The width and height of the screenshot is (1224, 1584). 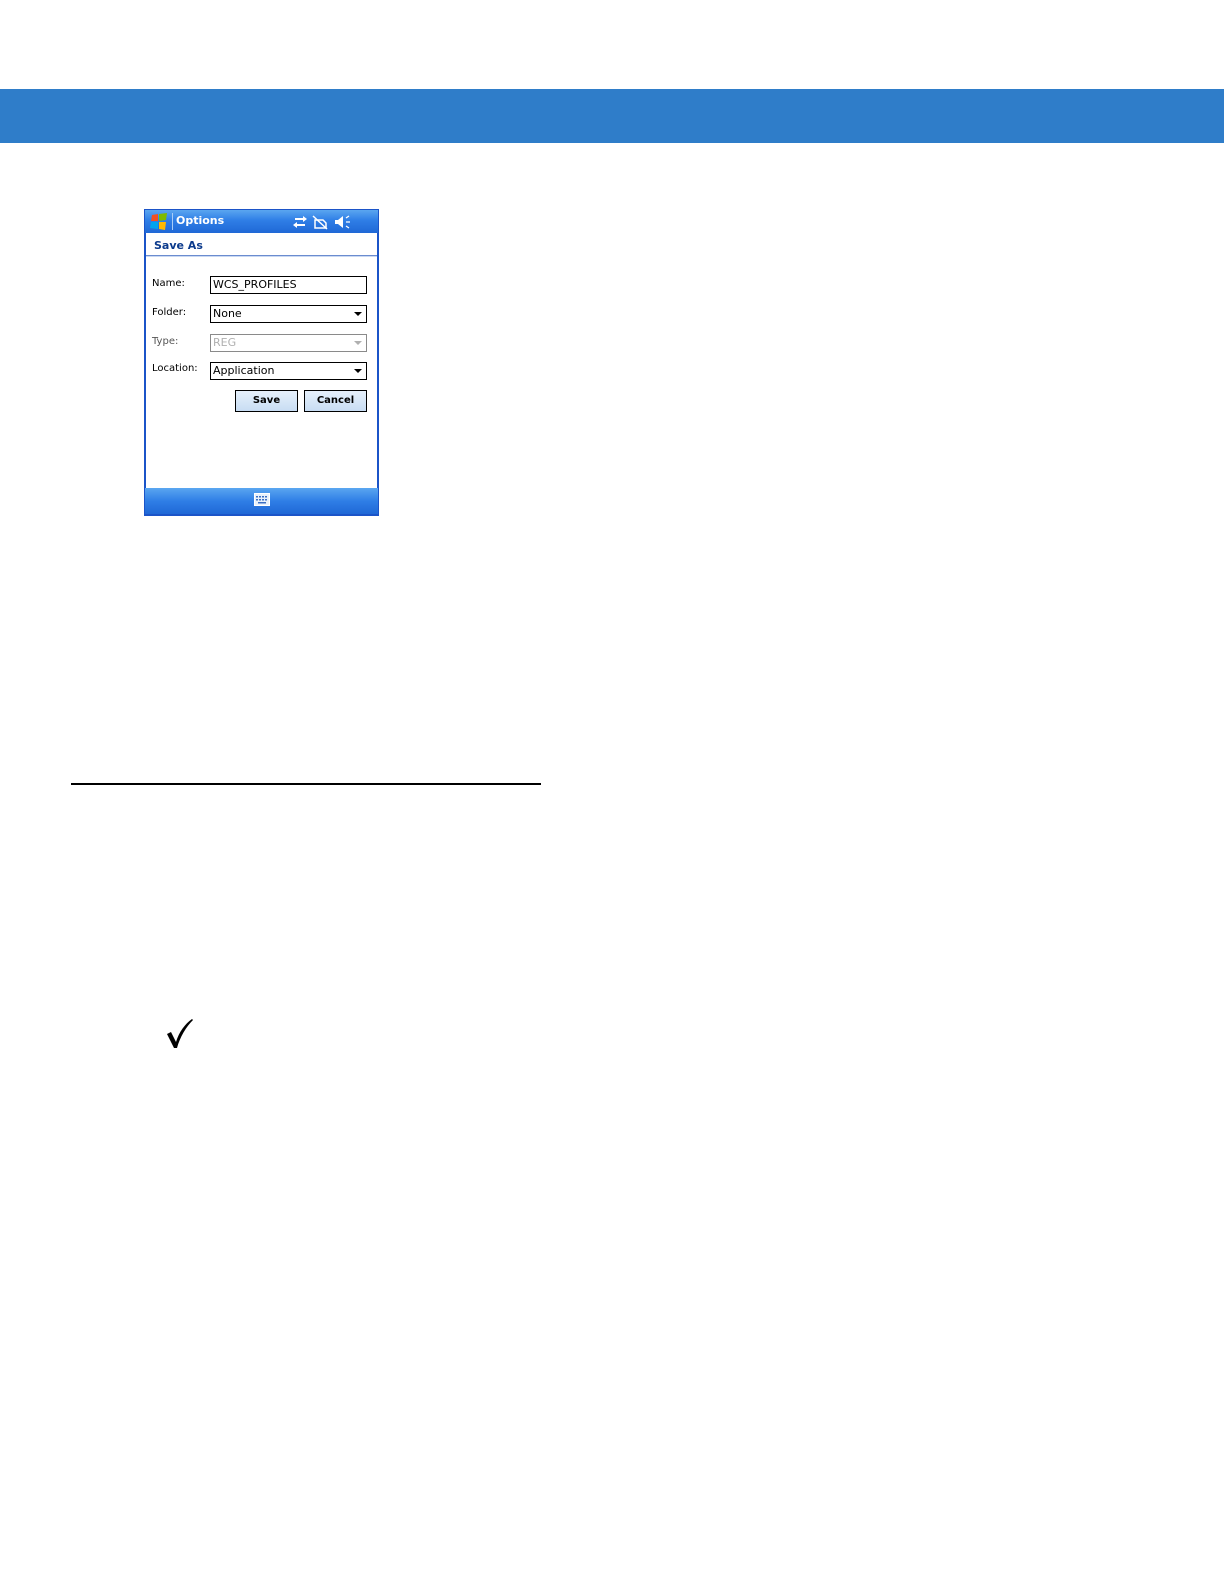 What do you see at coordinates (335, 401) in the screenshot?
I see `cancel-button: Cancel` at bounding box center [335, 401].